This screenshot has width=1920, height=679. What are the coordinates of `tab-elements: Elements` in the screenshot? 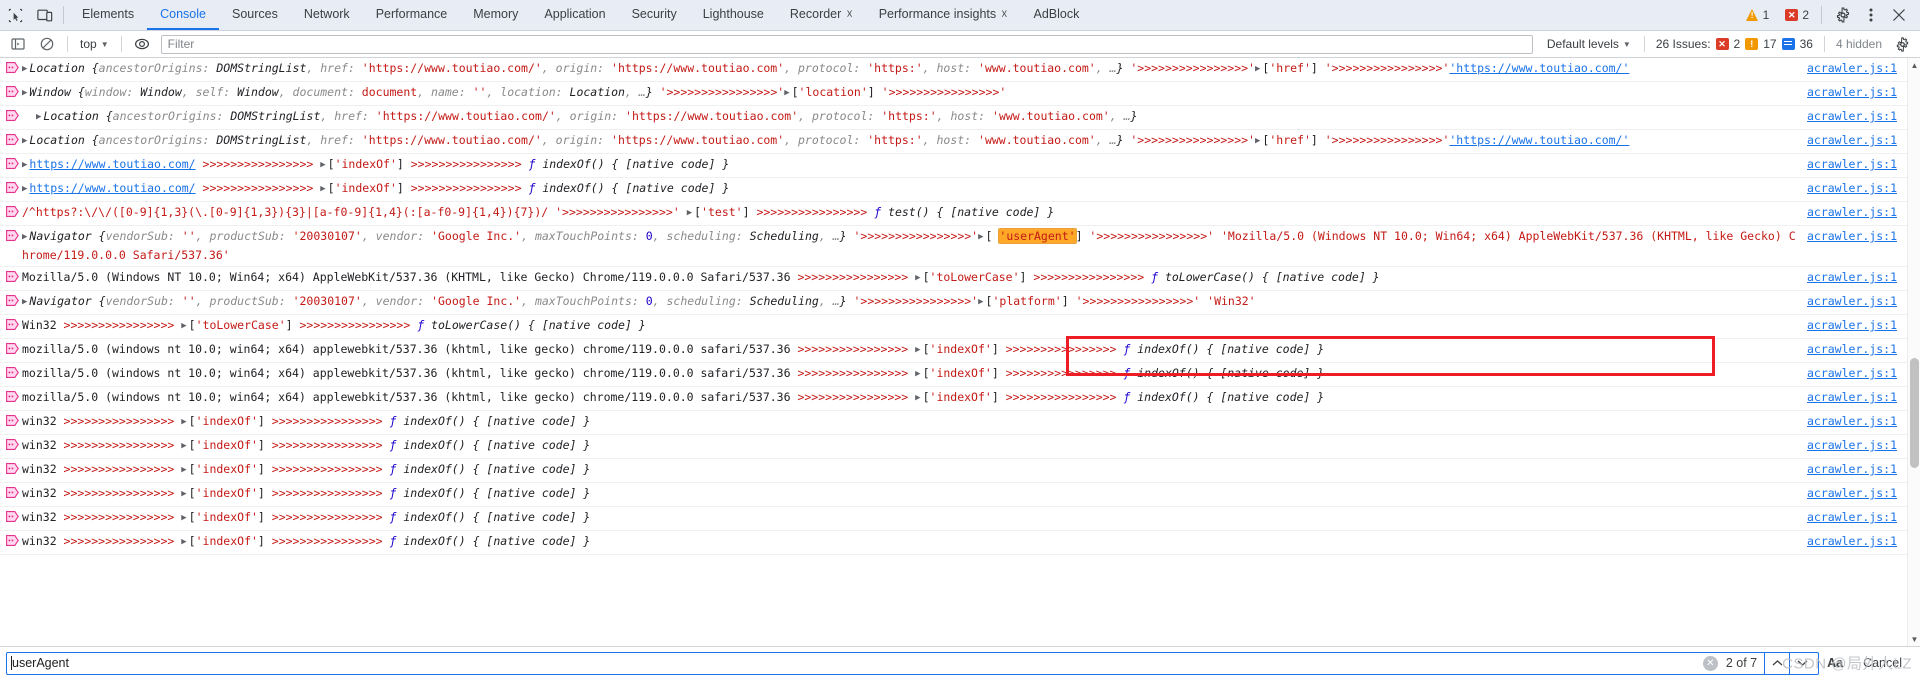 It's located at (108, 15).